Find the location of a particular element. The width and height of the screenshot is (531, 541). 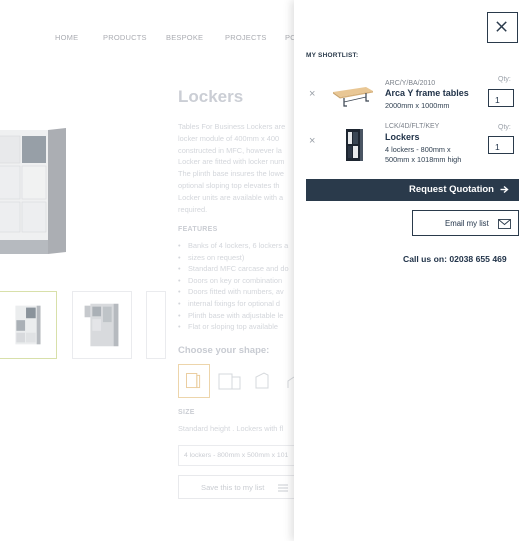

arrow-right-icon is located at coordinates (504, 189).